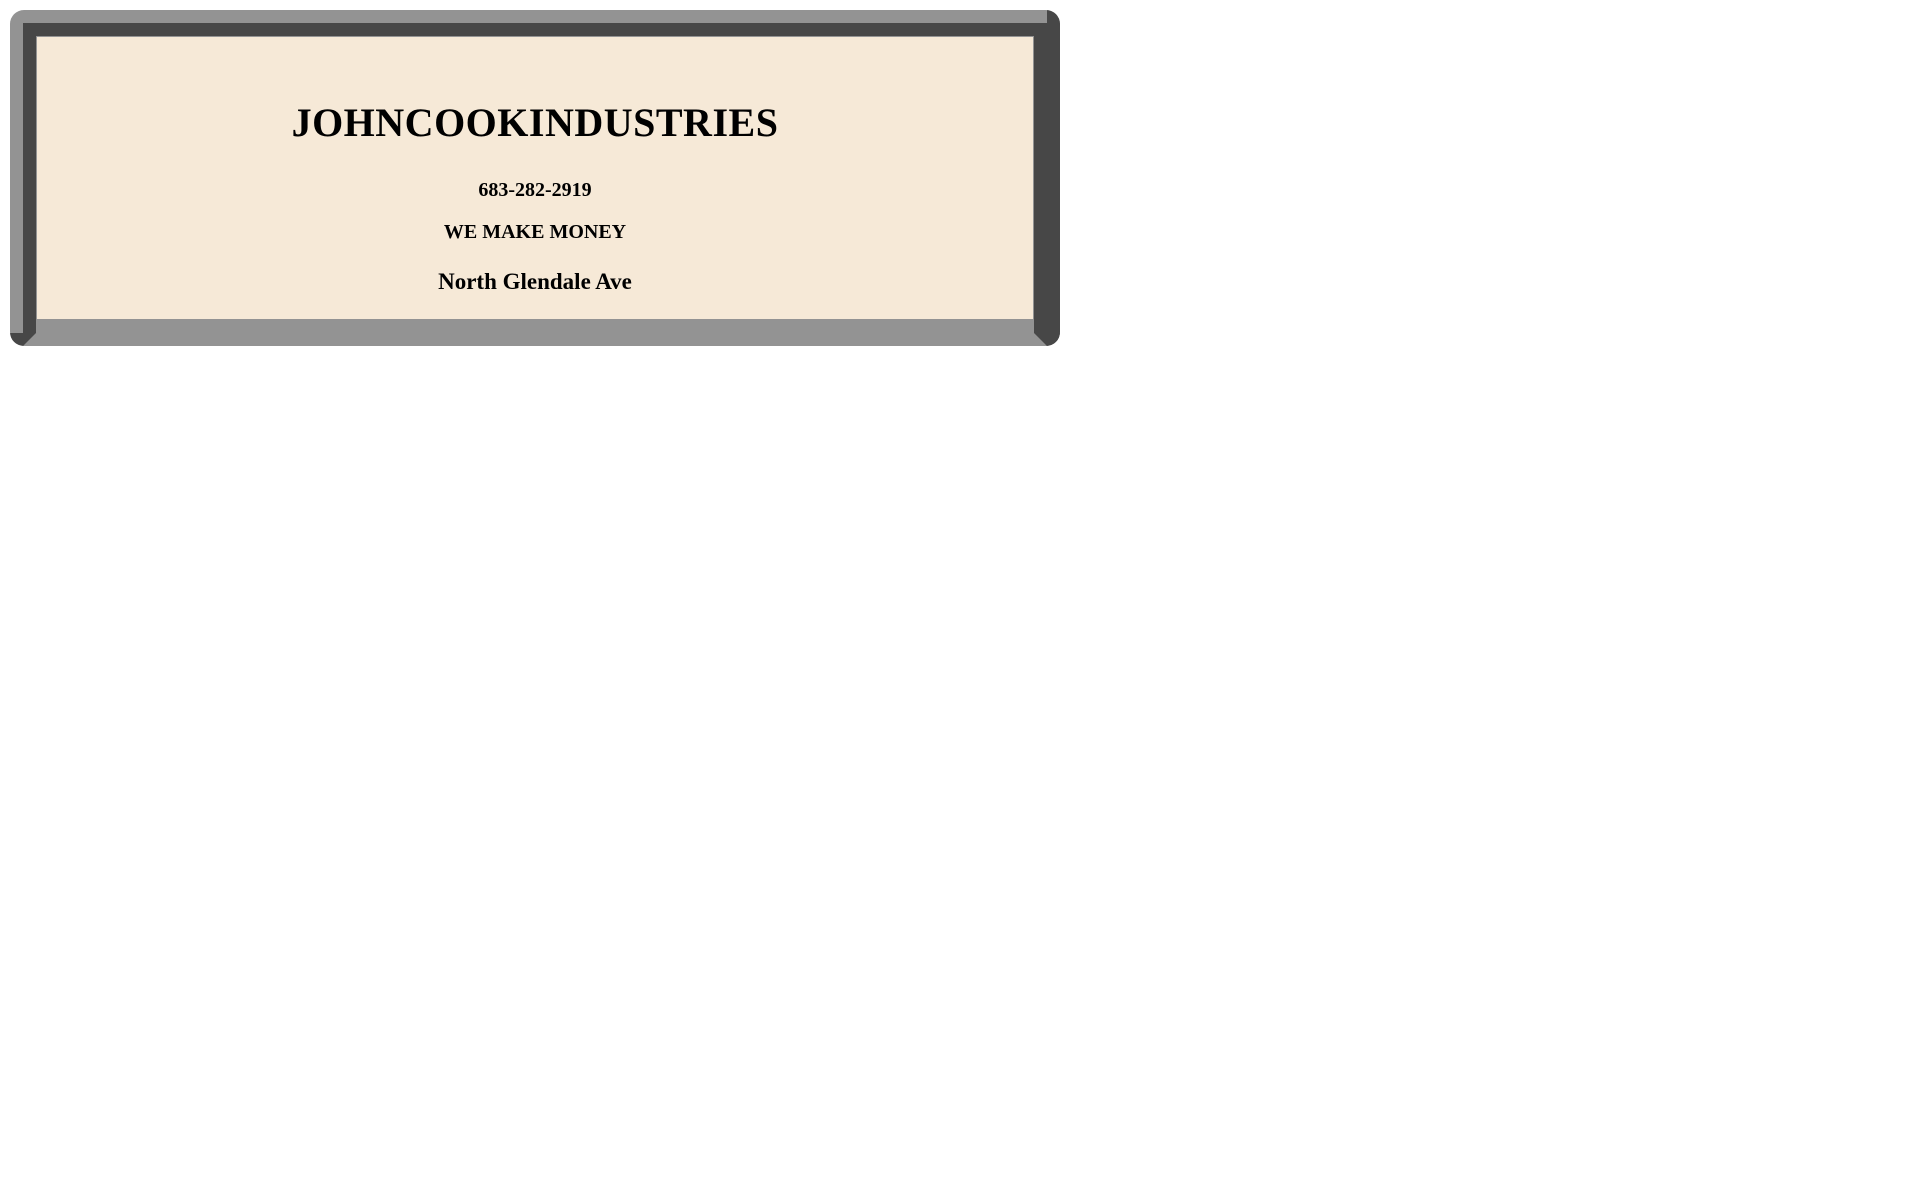 This screenshot has height=1200, width=1920. What do you see at coordinates (535, 232) in the screenshot?
I see `tagline: WE MAKE MONEY` at bounding box center [535, 232].